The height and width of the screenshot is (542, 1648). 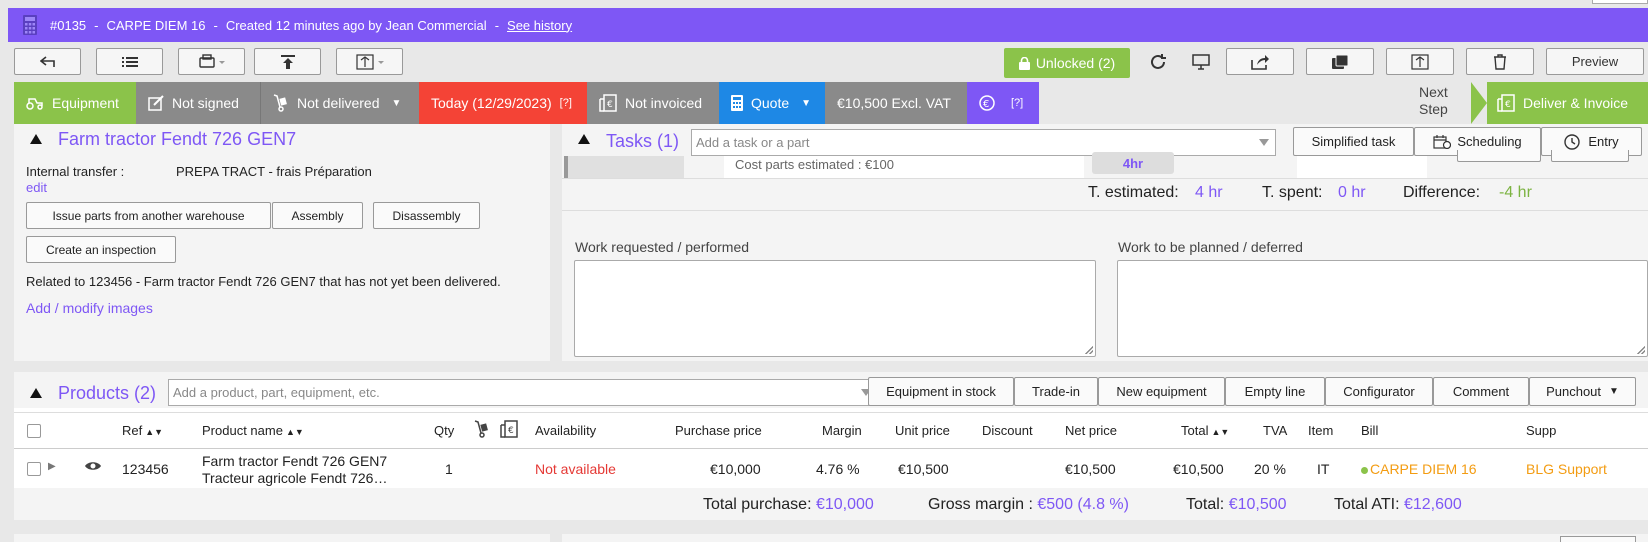 What do you see at coordinates (1075, 63) in the screenshot?
I see `unlocked-label: Unlocked (2)` at bounding box center [1075, 63].